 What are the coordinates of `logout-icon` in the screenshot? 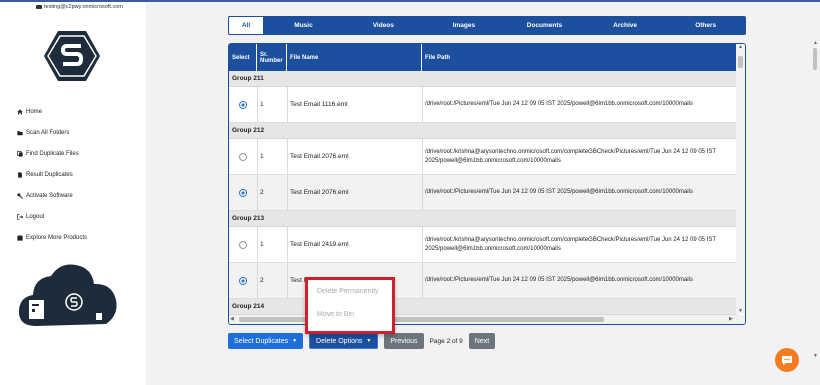 It's located at (19, 216).